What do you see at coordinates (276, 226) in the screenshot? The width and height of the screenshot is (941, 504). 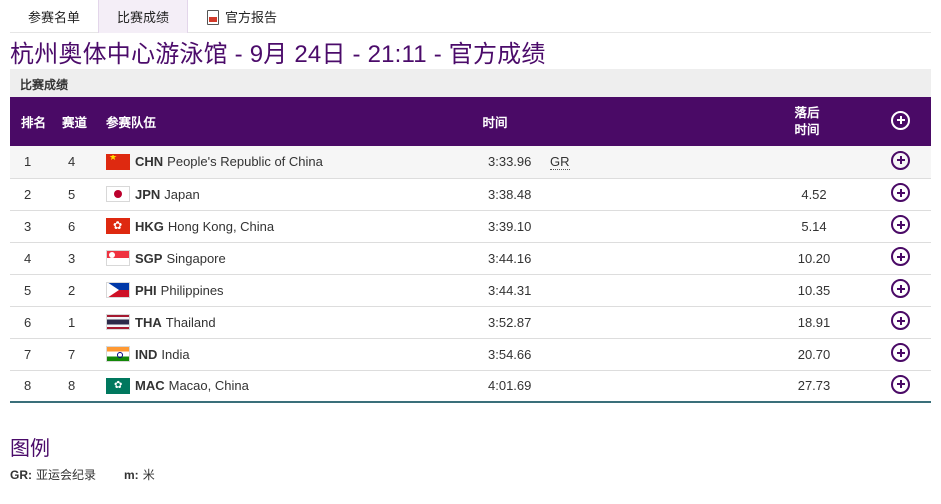 I see `cell-team: HKGHong Kong, China` at bounding box center [276, 226].